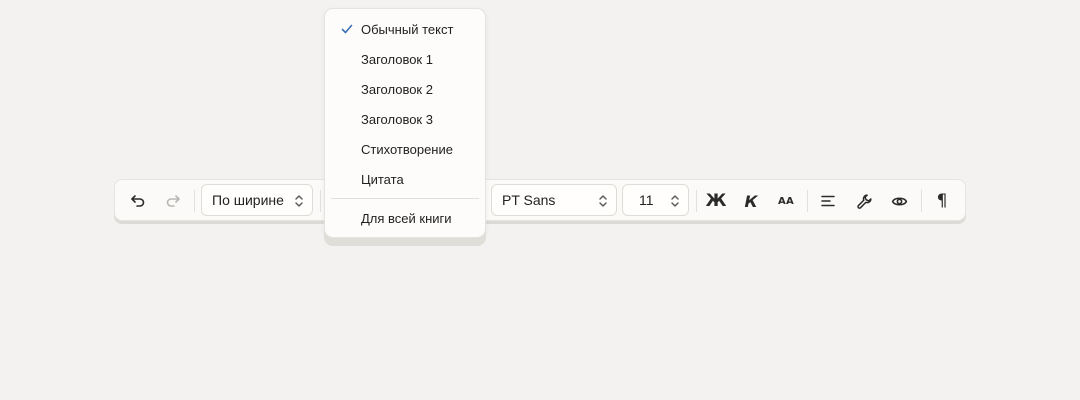 Image resolution: width=1080 pixels, height=400 pixels. What do you see at coordinates (655, 200) in the screenshot?
I see `font-size-select: 11` at bounding box center [655, 200].